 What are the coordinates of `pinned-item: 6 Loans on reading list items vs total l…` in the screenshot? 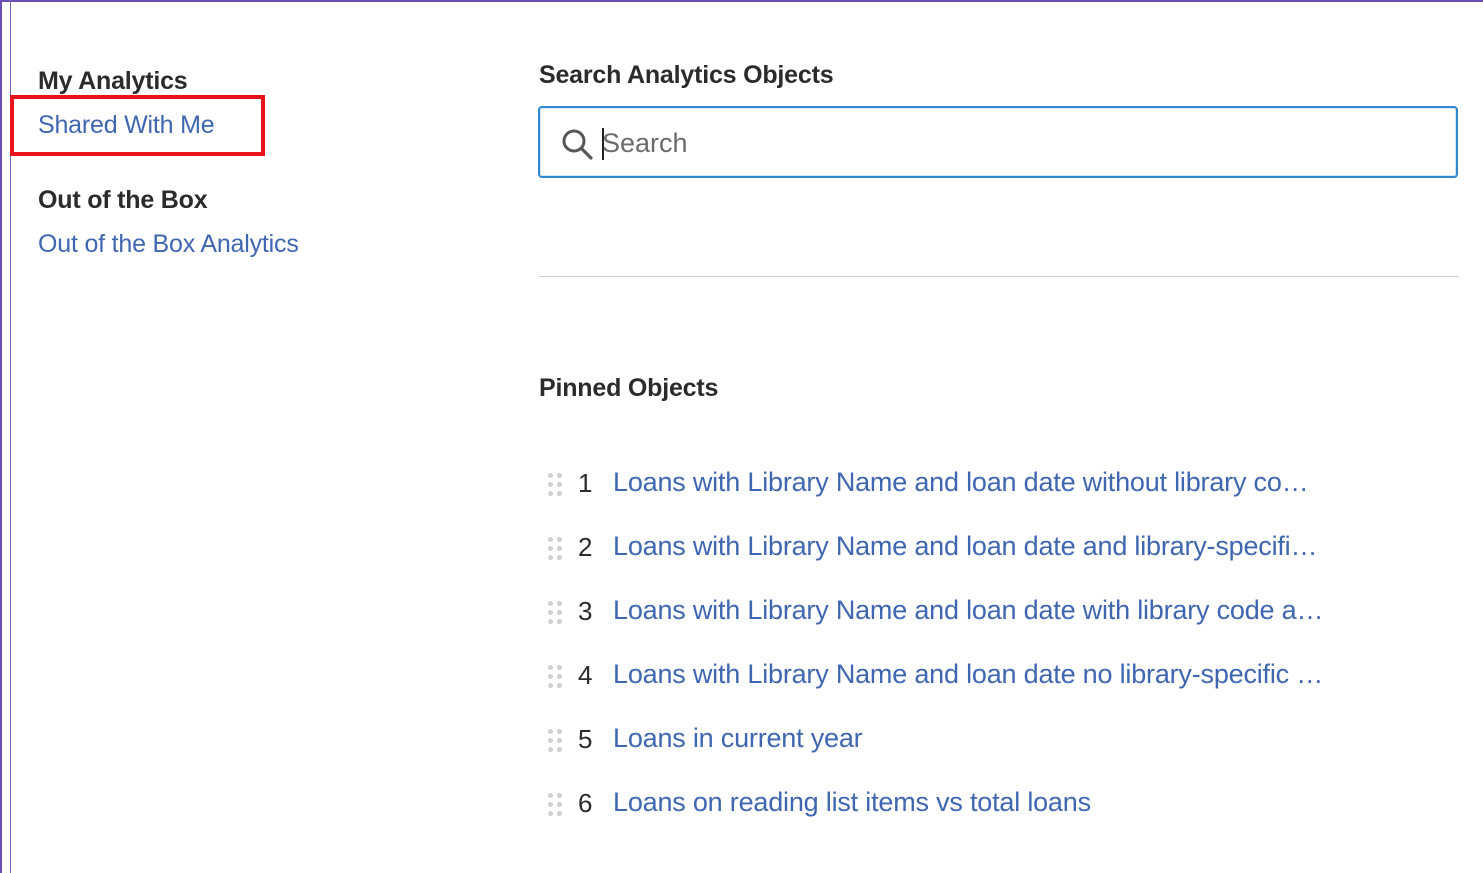 It's located at (990, 804).